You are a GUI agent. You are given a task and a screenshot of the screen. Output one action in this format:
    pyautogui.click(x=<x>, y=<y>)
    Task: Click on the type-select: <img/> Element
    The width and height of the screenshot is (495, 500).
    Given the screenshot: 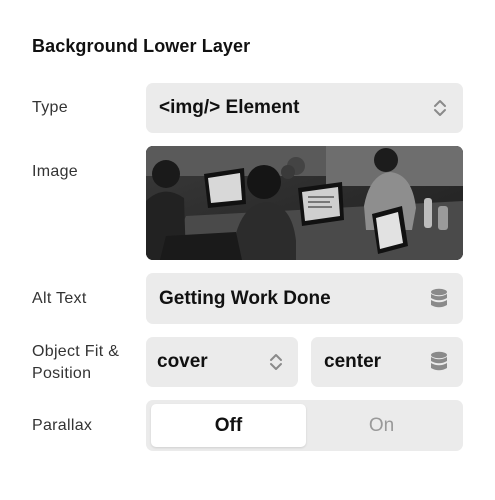 What is the action you would take?
    pyautogui.click(x=304, y=108)
    